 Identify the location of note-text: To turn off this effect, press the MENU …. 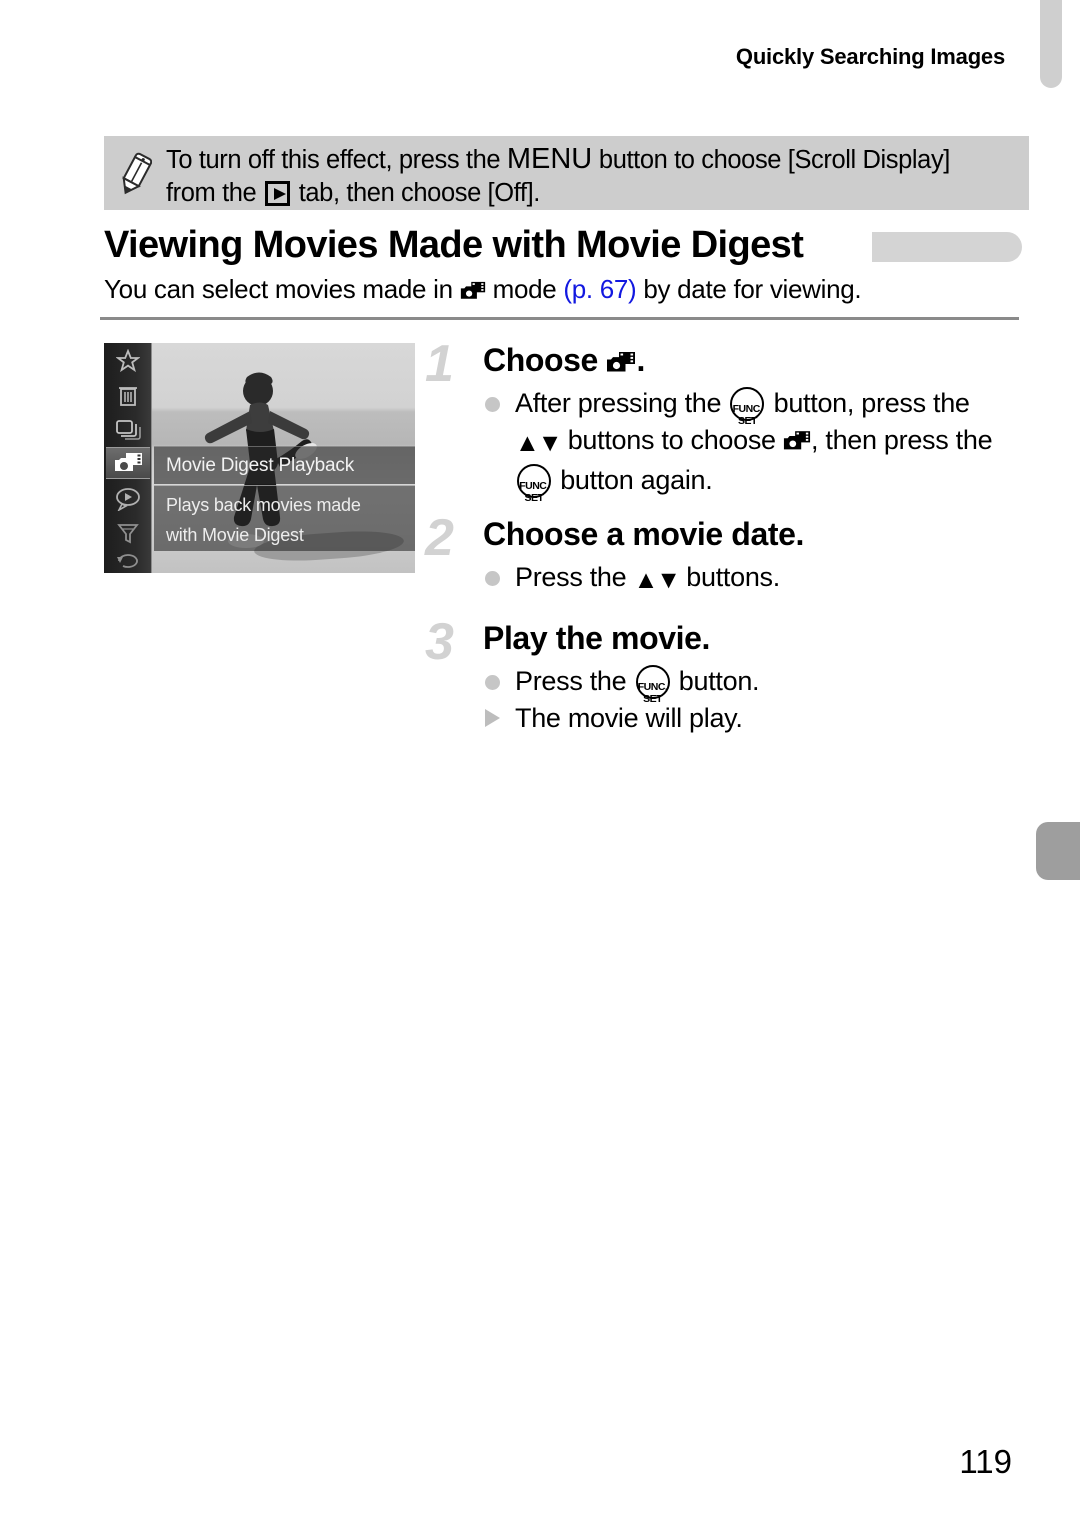
(597, 173).